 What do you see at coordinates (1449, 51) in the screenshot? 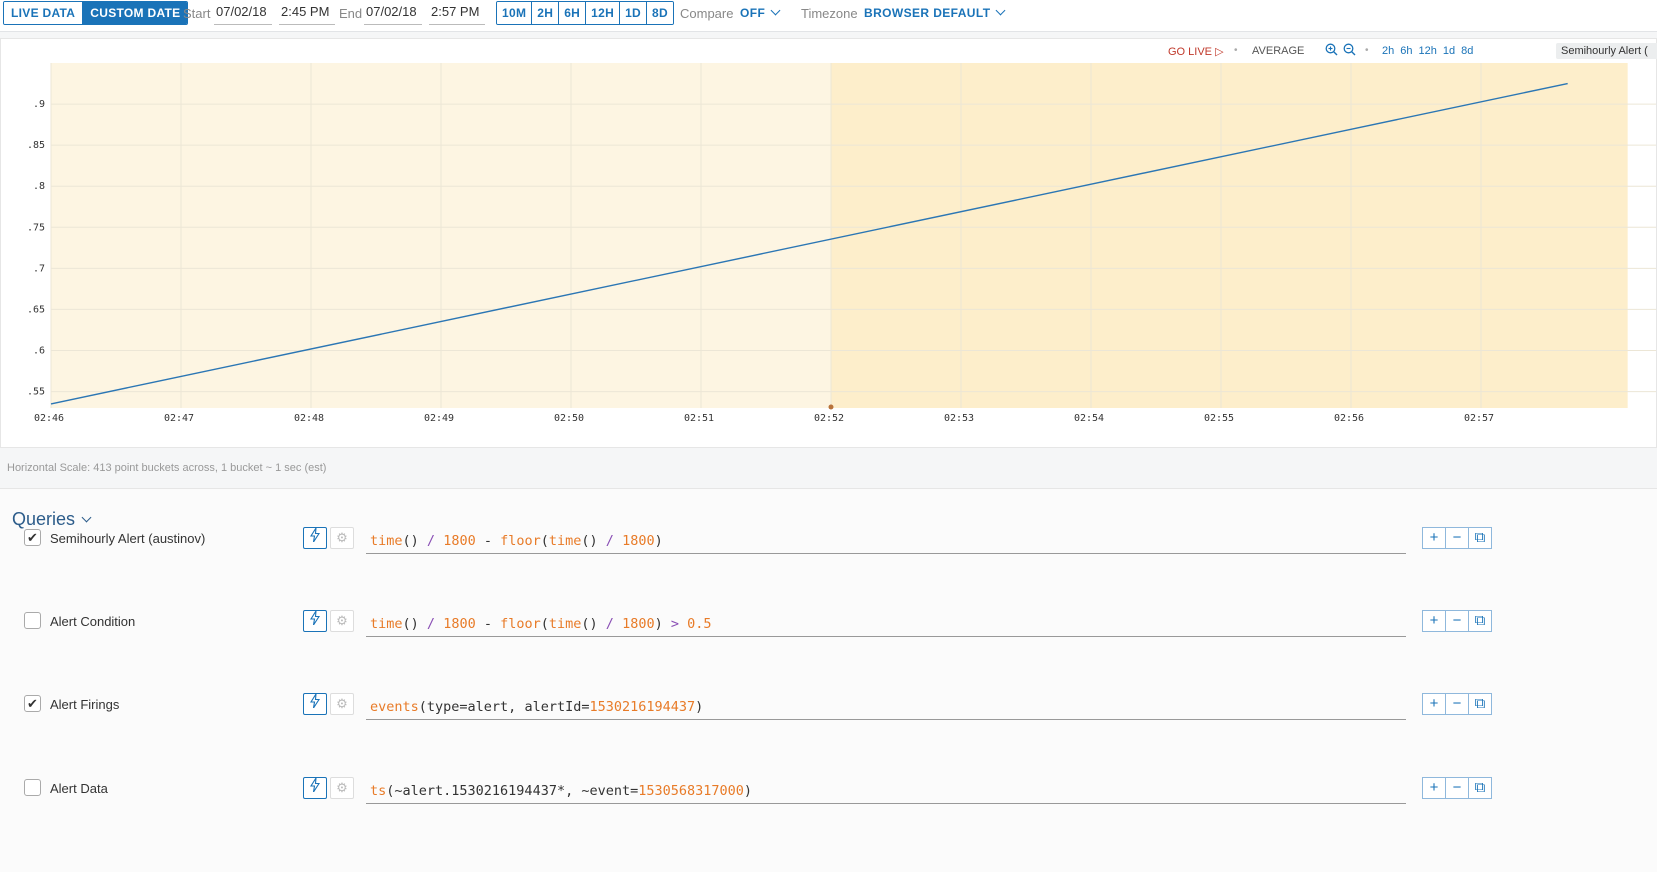
I see `span-link-1d: 1d` at bounding box center [1449, 51].